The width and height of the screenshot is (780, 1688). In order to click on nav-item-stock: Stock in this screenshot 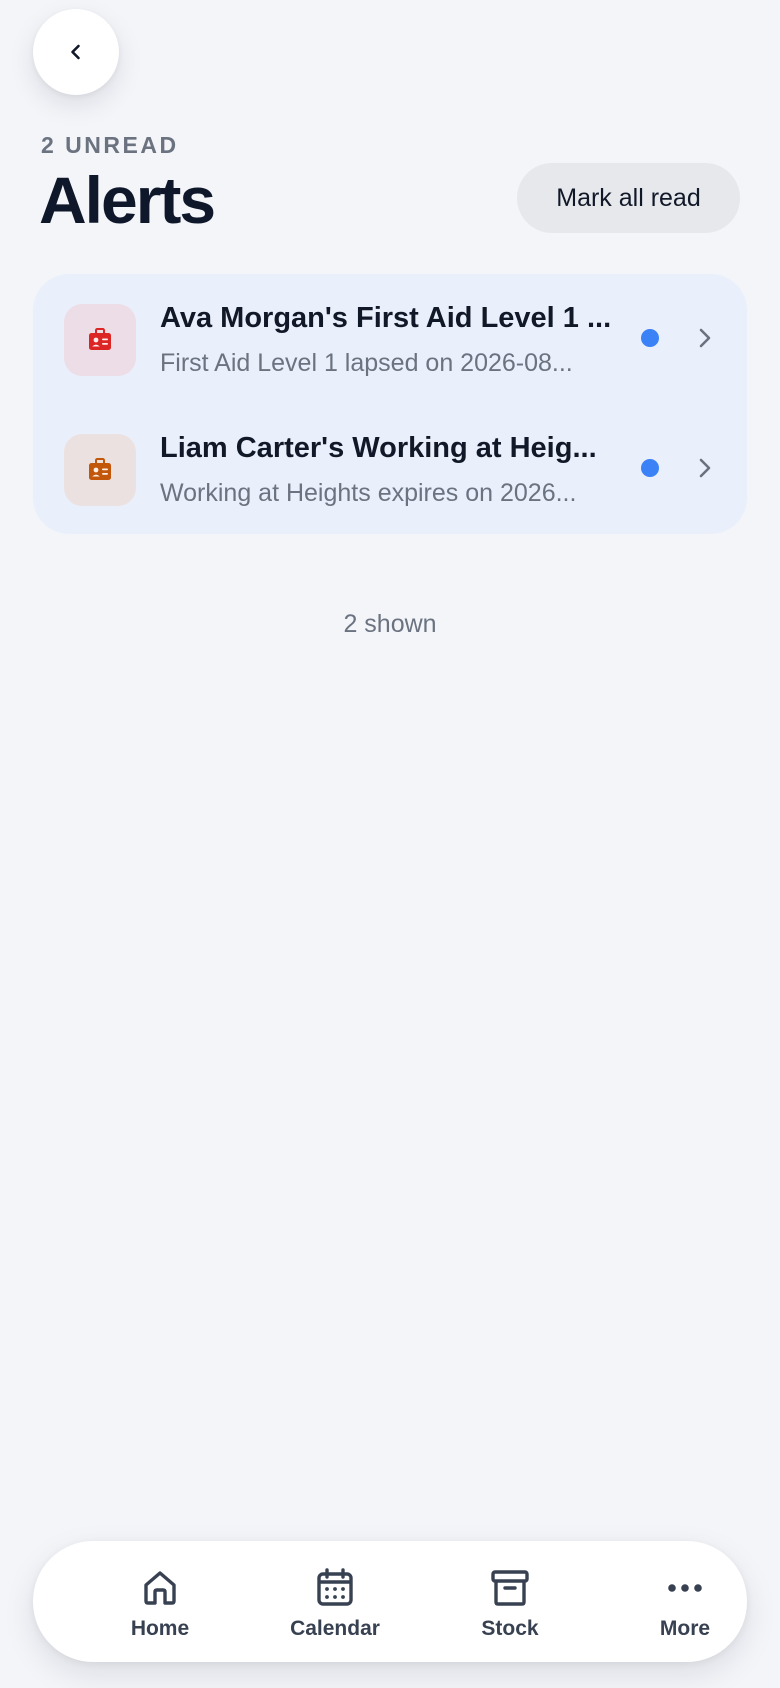, I will do `click(510, 1601)`.